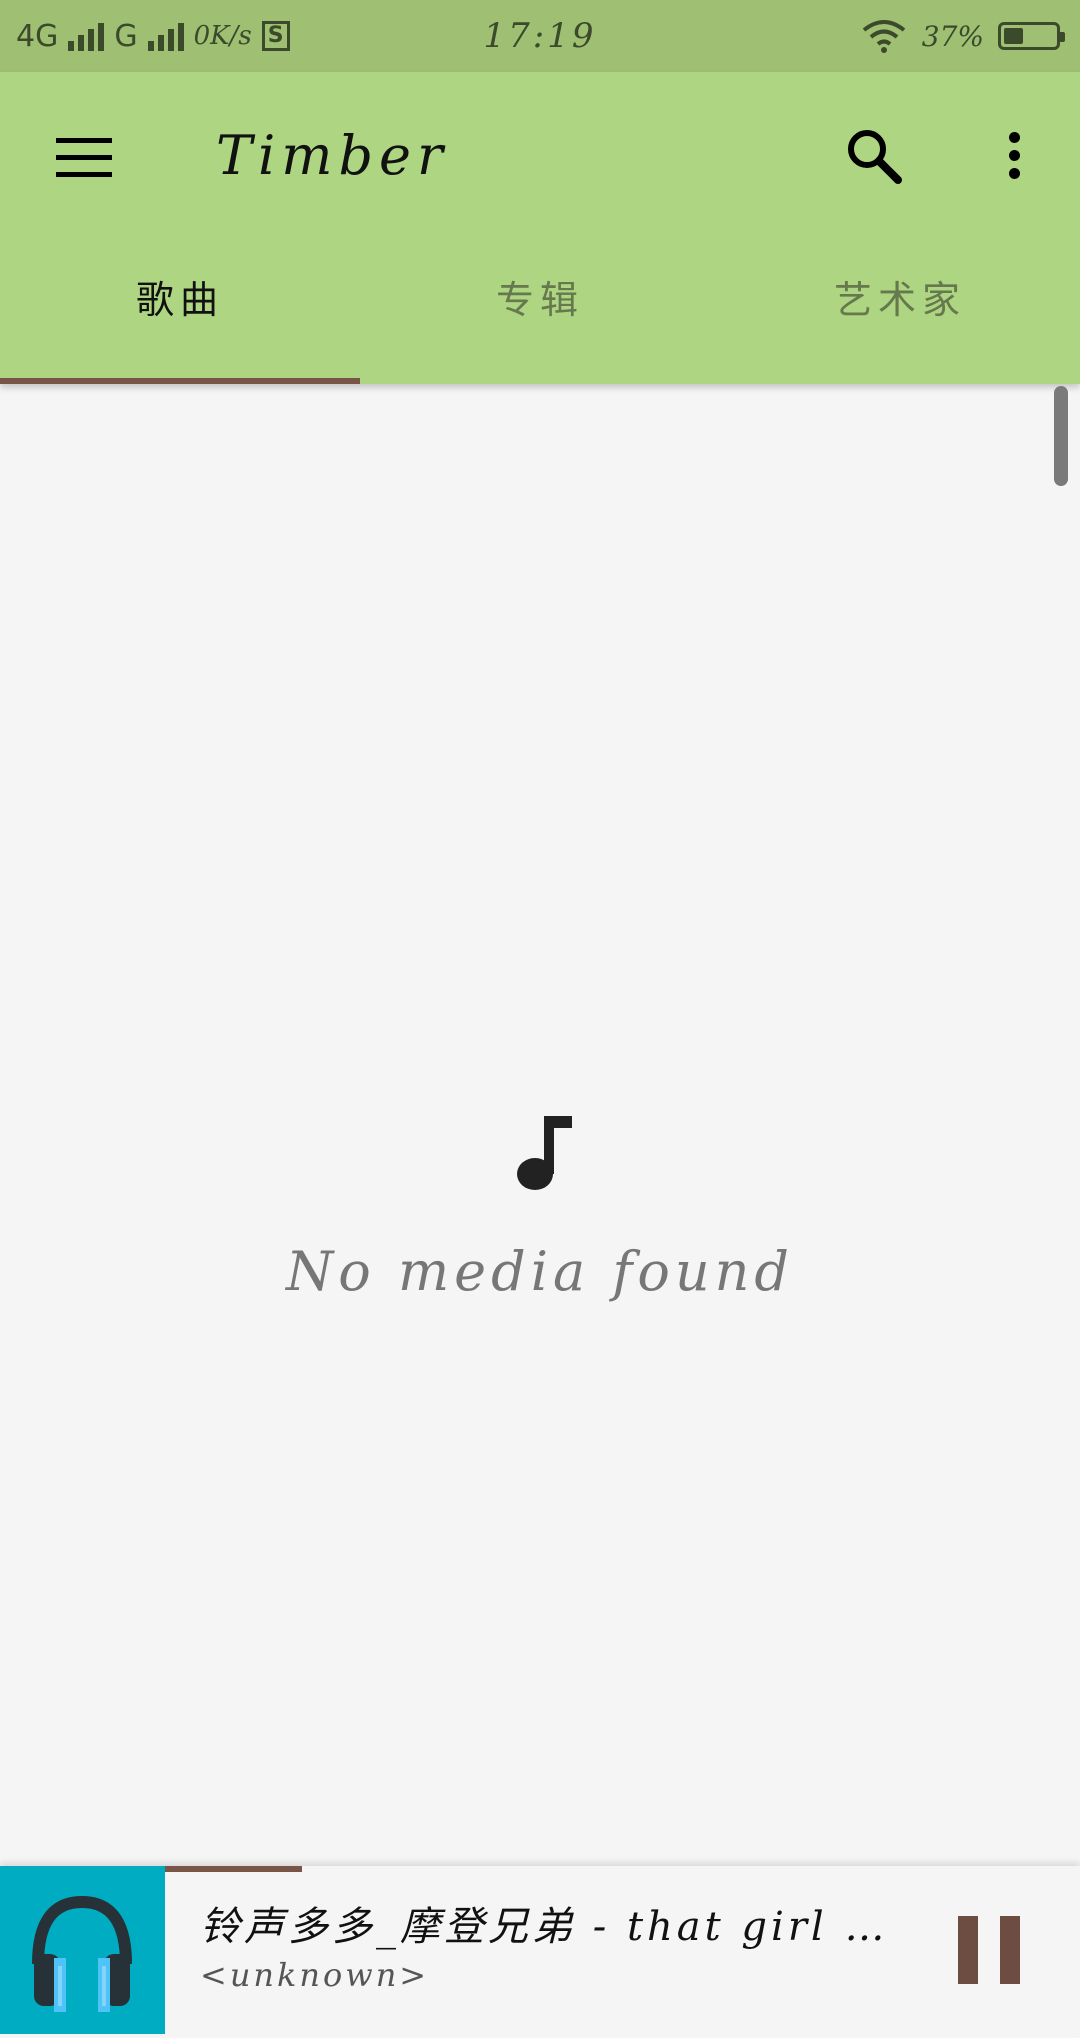 The width and height of the screenshot is (1080, 2038). Describe the element at coordinates (540, 36) in the screenshot. I see `status-bar: 4G G 0K/s S 17:19 37%` at that location.